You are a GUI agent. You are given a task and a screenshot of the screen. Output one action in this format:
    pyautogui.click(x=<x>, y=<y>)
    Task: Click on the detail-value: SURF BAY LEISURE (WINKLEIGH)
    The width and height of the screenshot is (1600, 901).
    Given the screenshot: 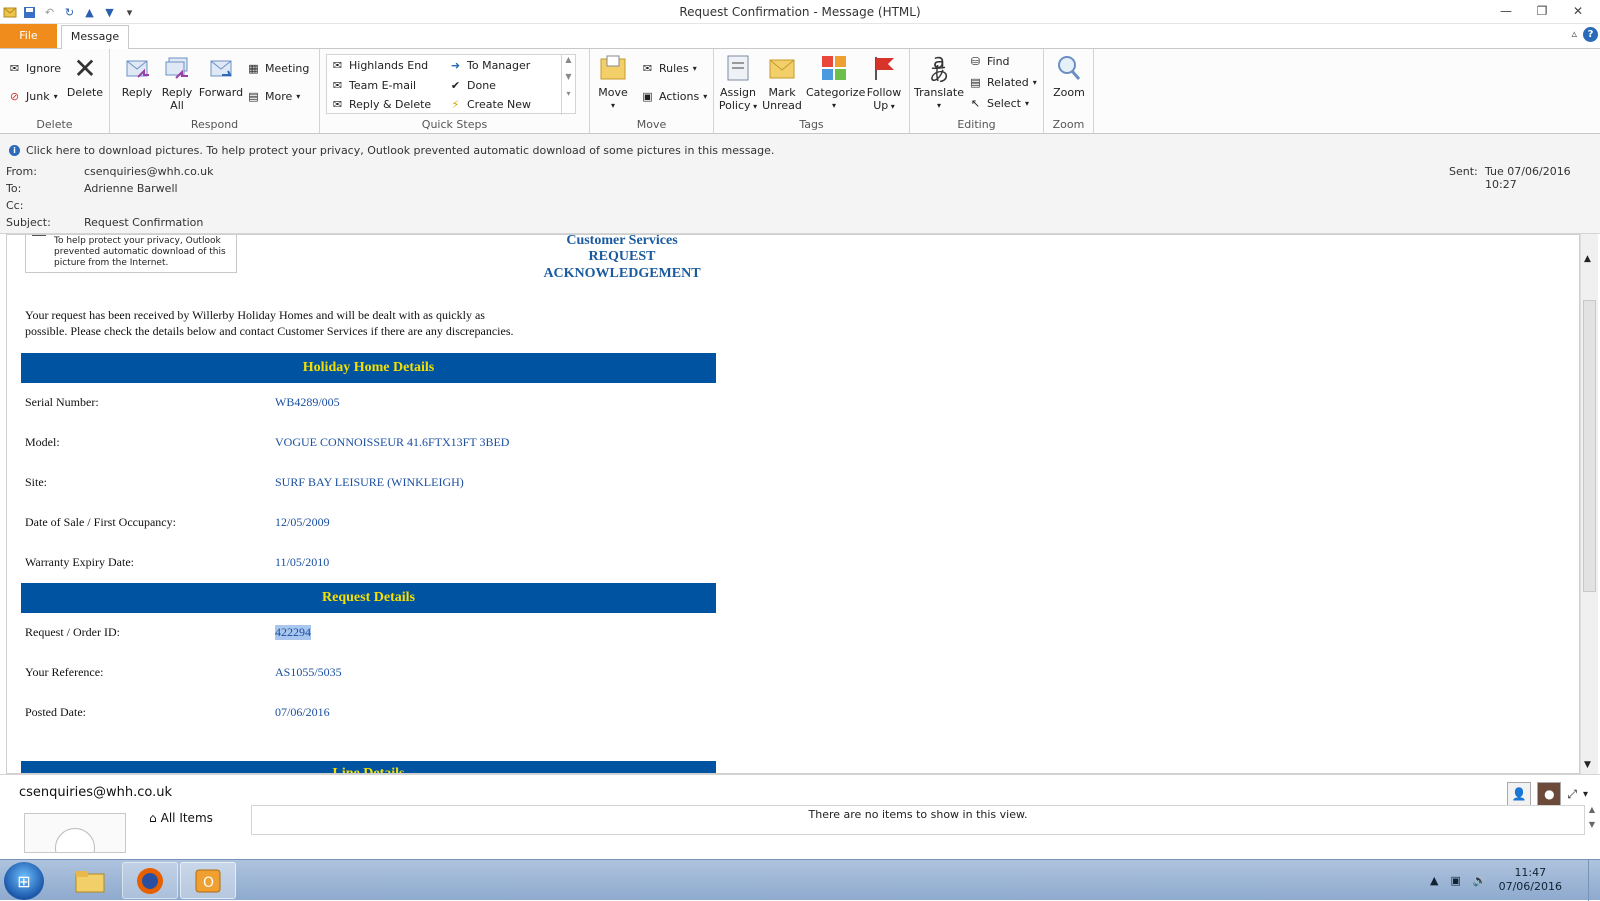 What is the action you would take?
    pyautogui.click(x=369, y=482)
    